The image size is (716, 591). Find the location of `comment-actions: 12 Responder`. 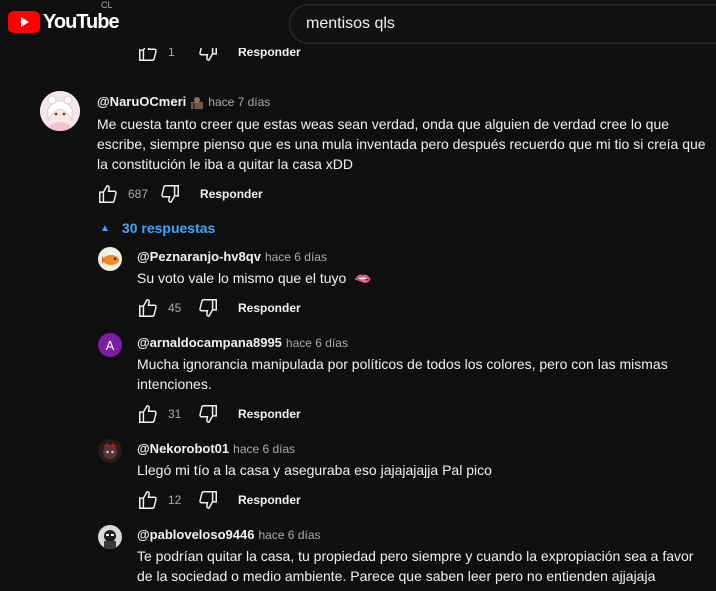

comment-actions: 12 Responder is located at coordinates (218, 500).